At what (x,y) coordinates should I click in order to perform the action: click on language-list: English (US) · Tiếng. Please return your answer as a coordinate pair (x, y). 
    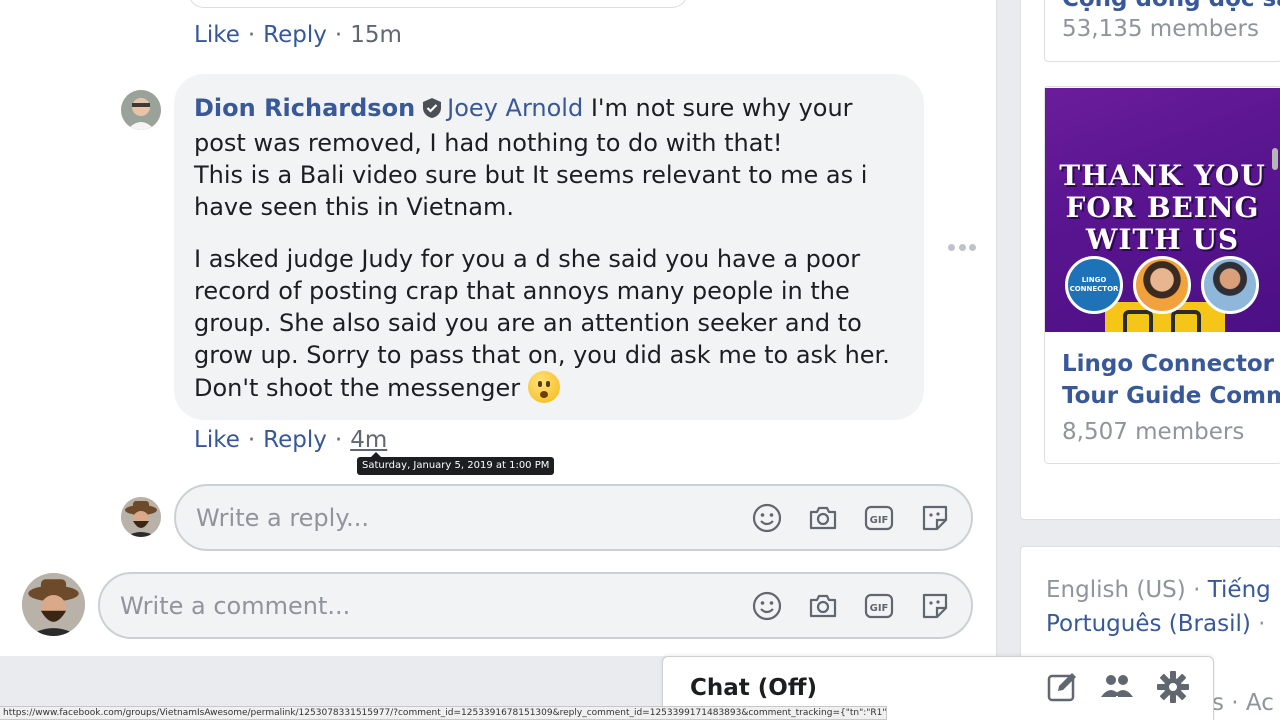
    Looking at the image, I should click on (1158, 590).